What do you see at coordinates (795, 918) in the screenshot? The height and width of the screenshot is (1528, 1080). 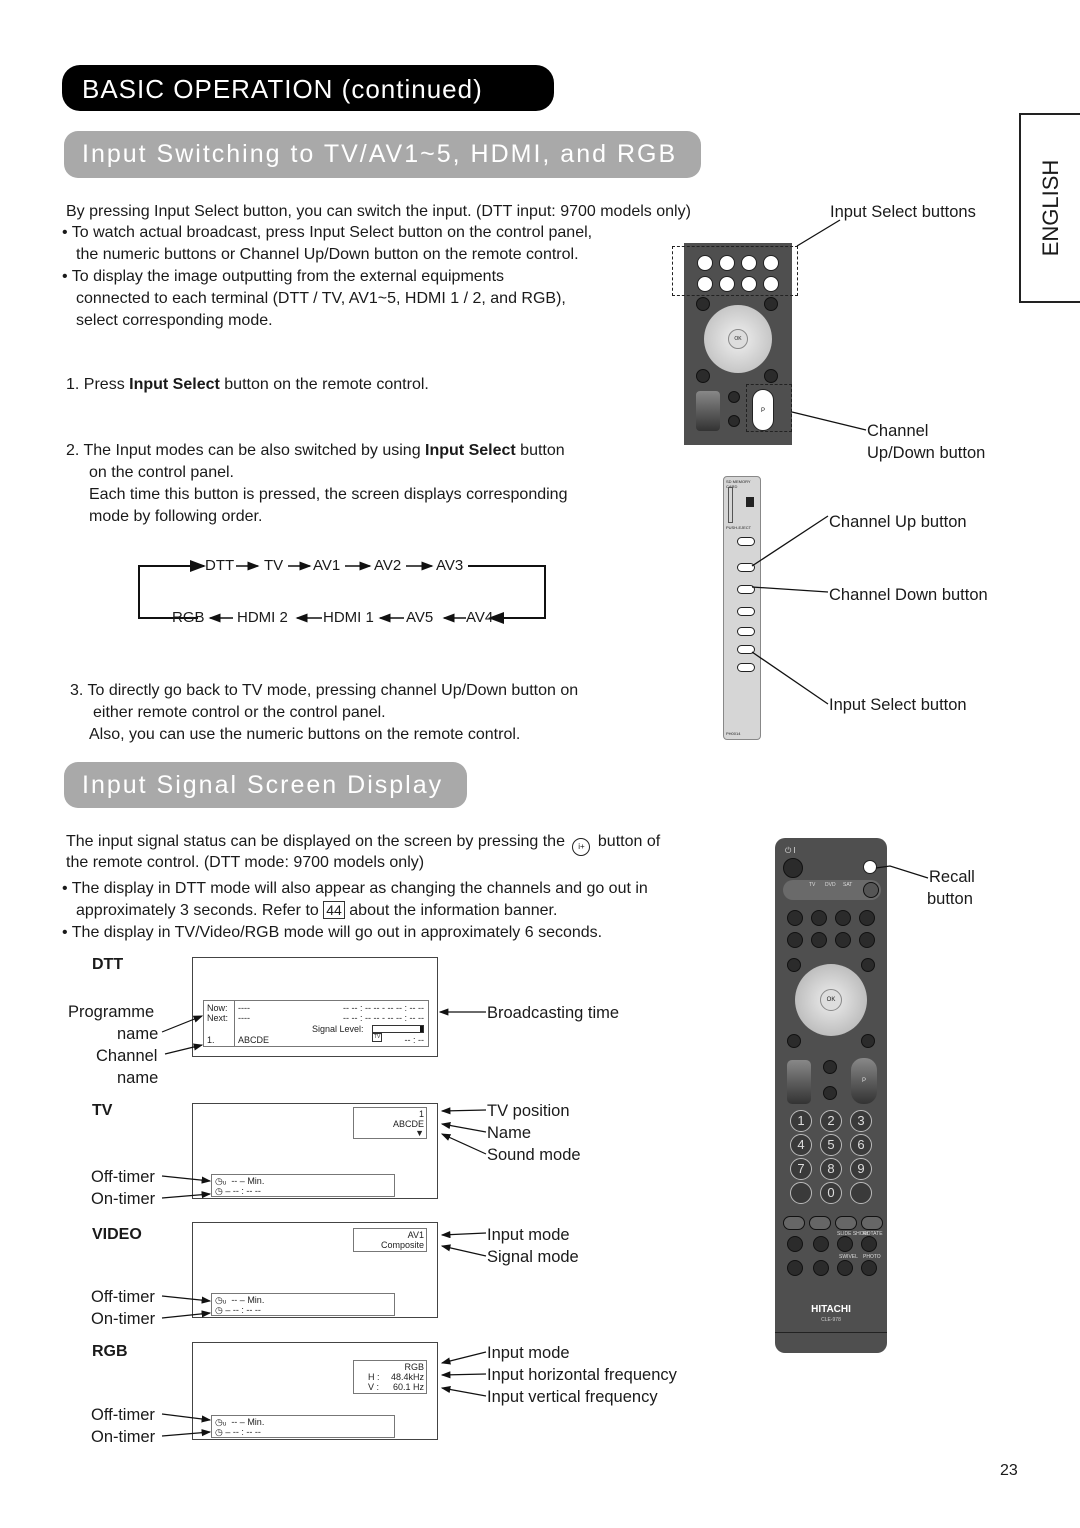 I see `dtt-tv-button` at bounding box center [795, 918].